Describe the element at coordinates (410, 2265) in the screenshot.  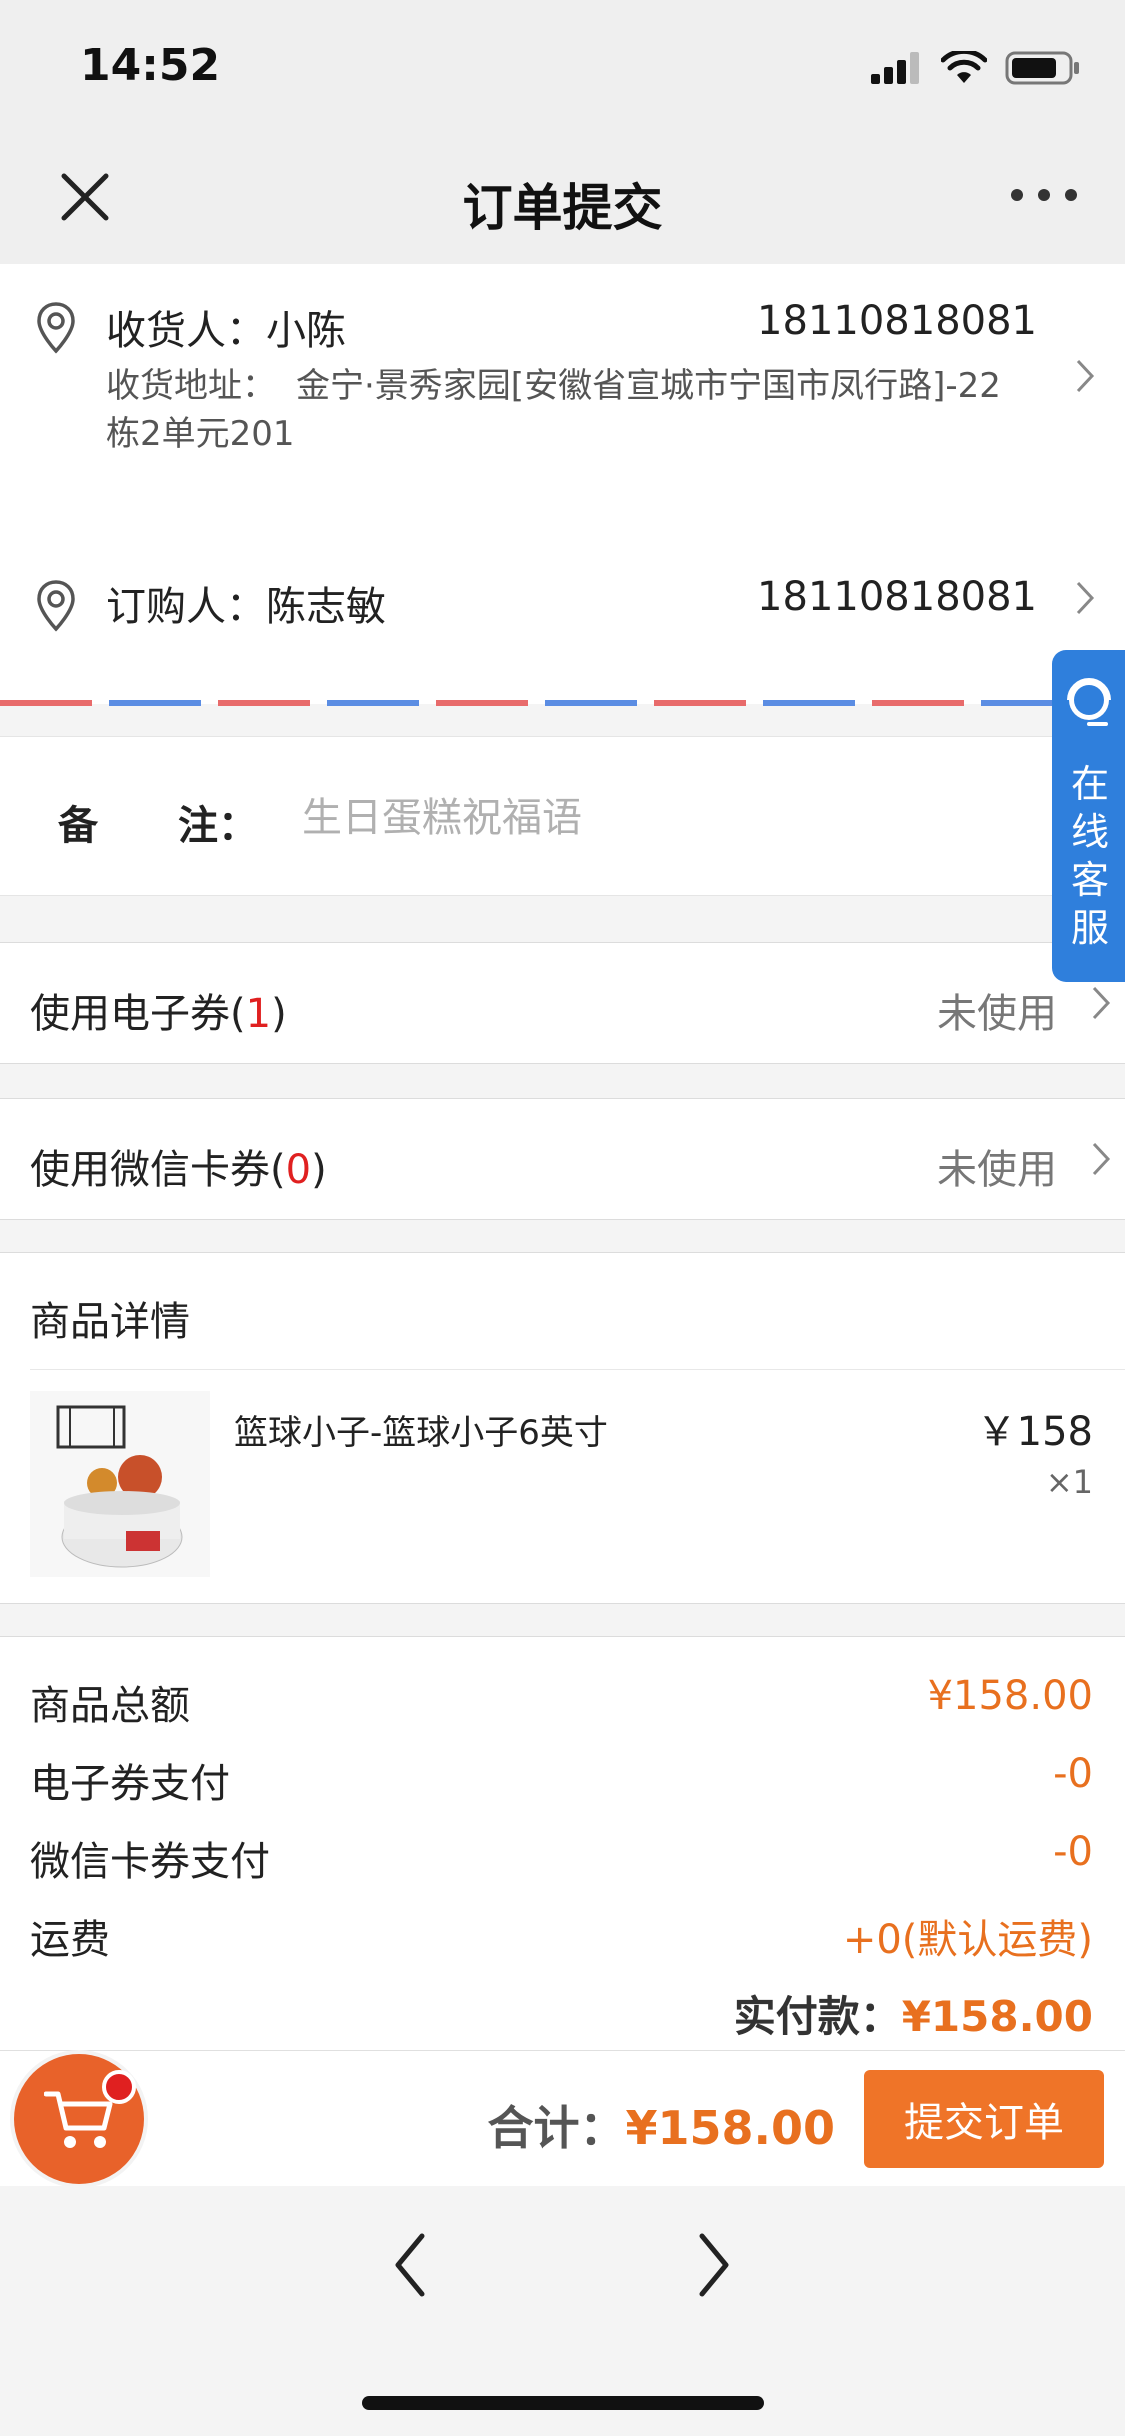
I see `back-arrow-icon` at that location.